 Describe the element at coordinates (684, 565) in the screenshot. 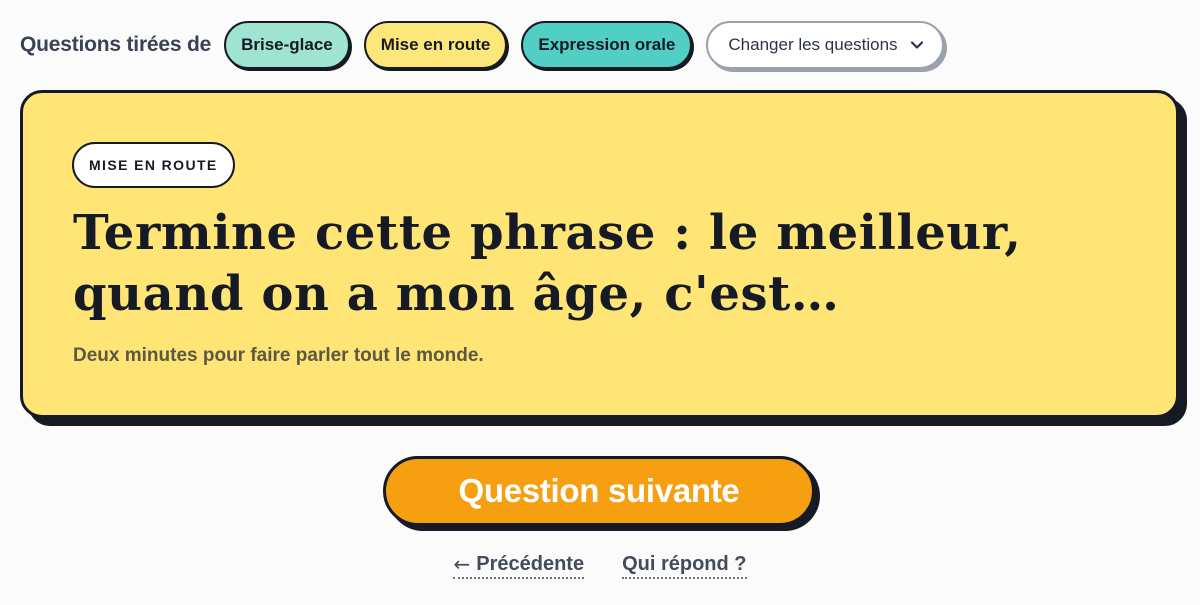

I see `who-answers-link: Qui répond ?` at that location.